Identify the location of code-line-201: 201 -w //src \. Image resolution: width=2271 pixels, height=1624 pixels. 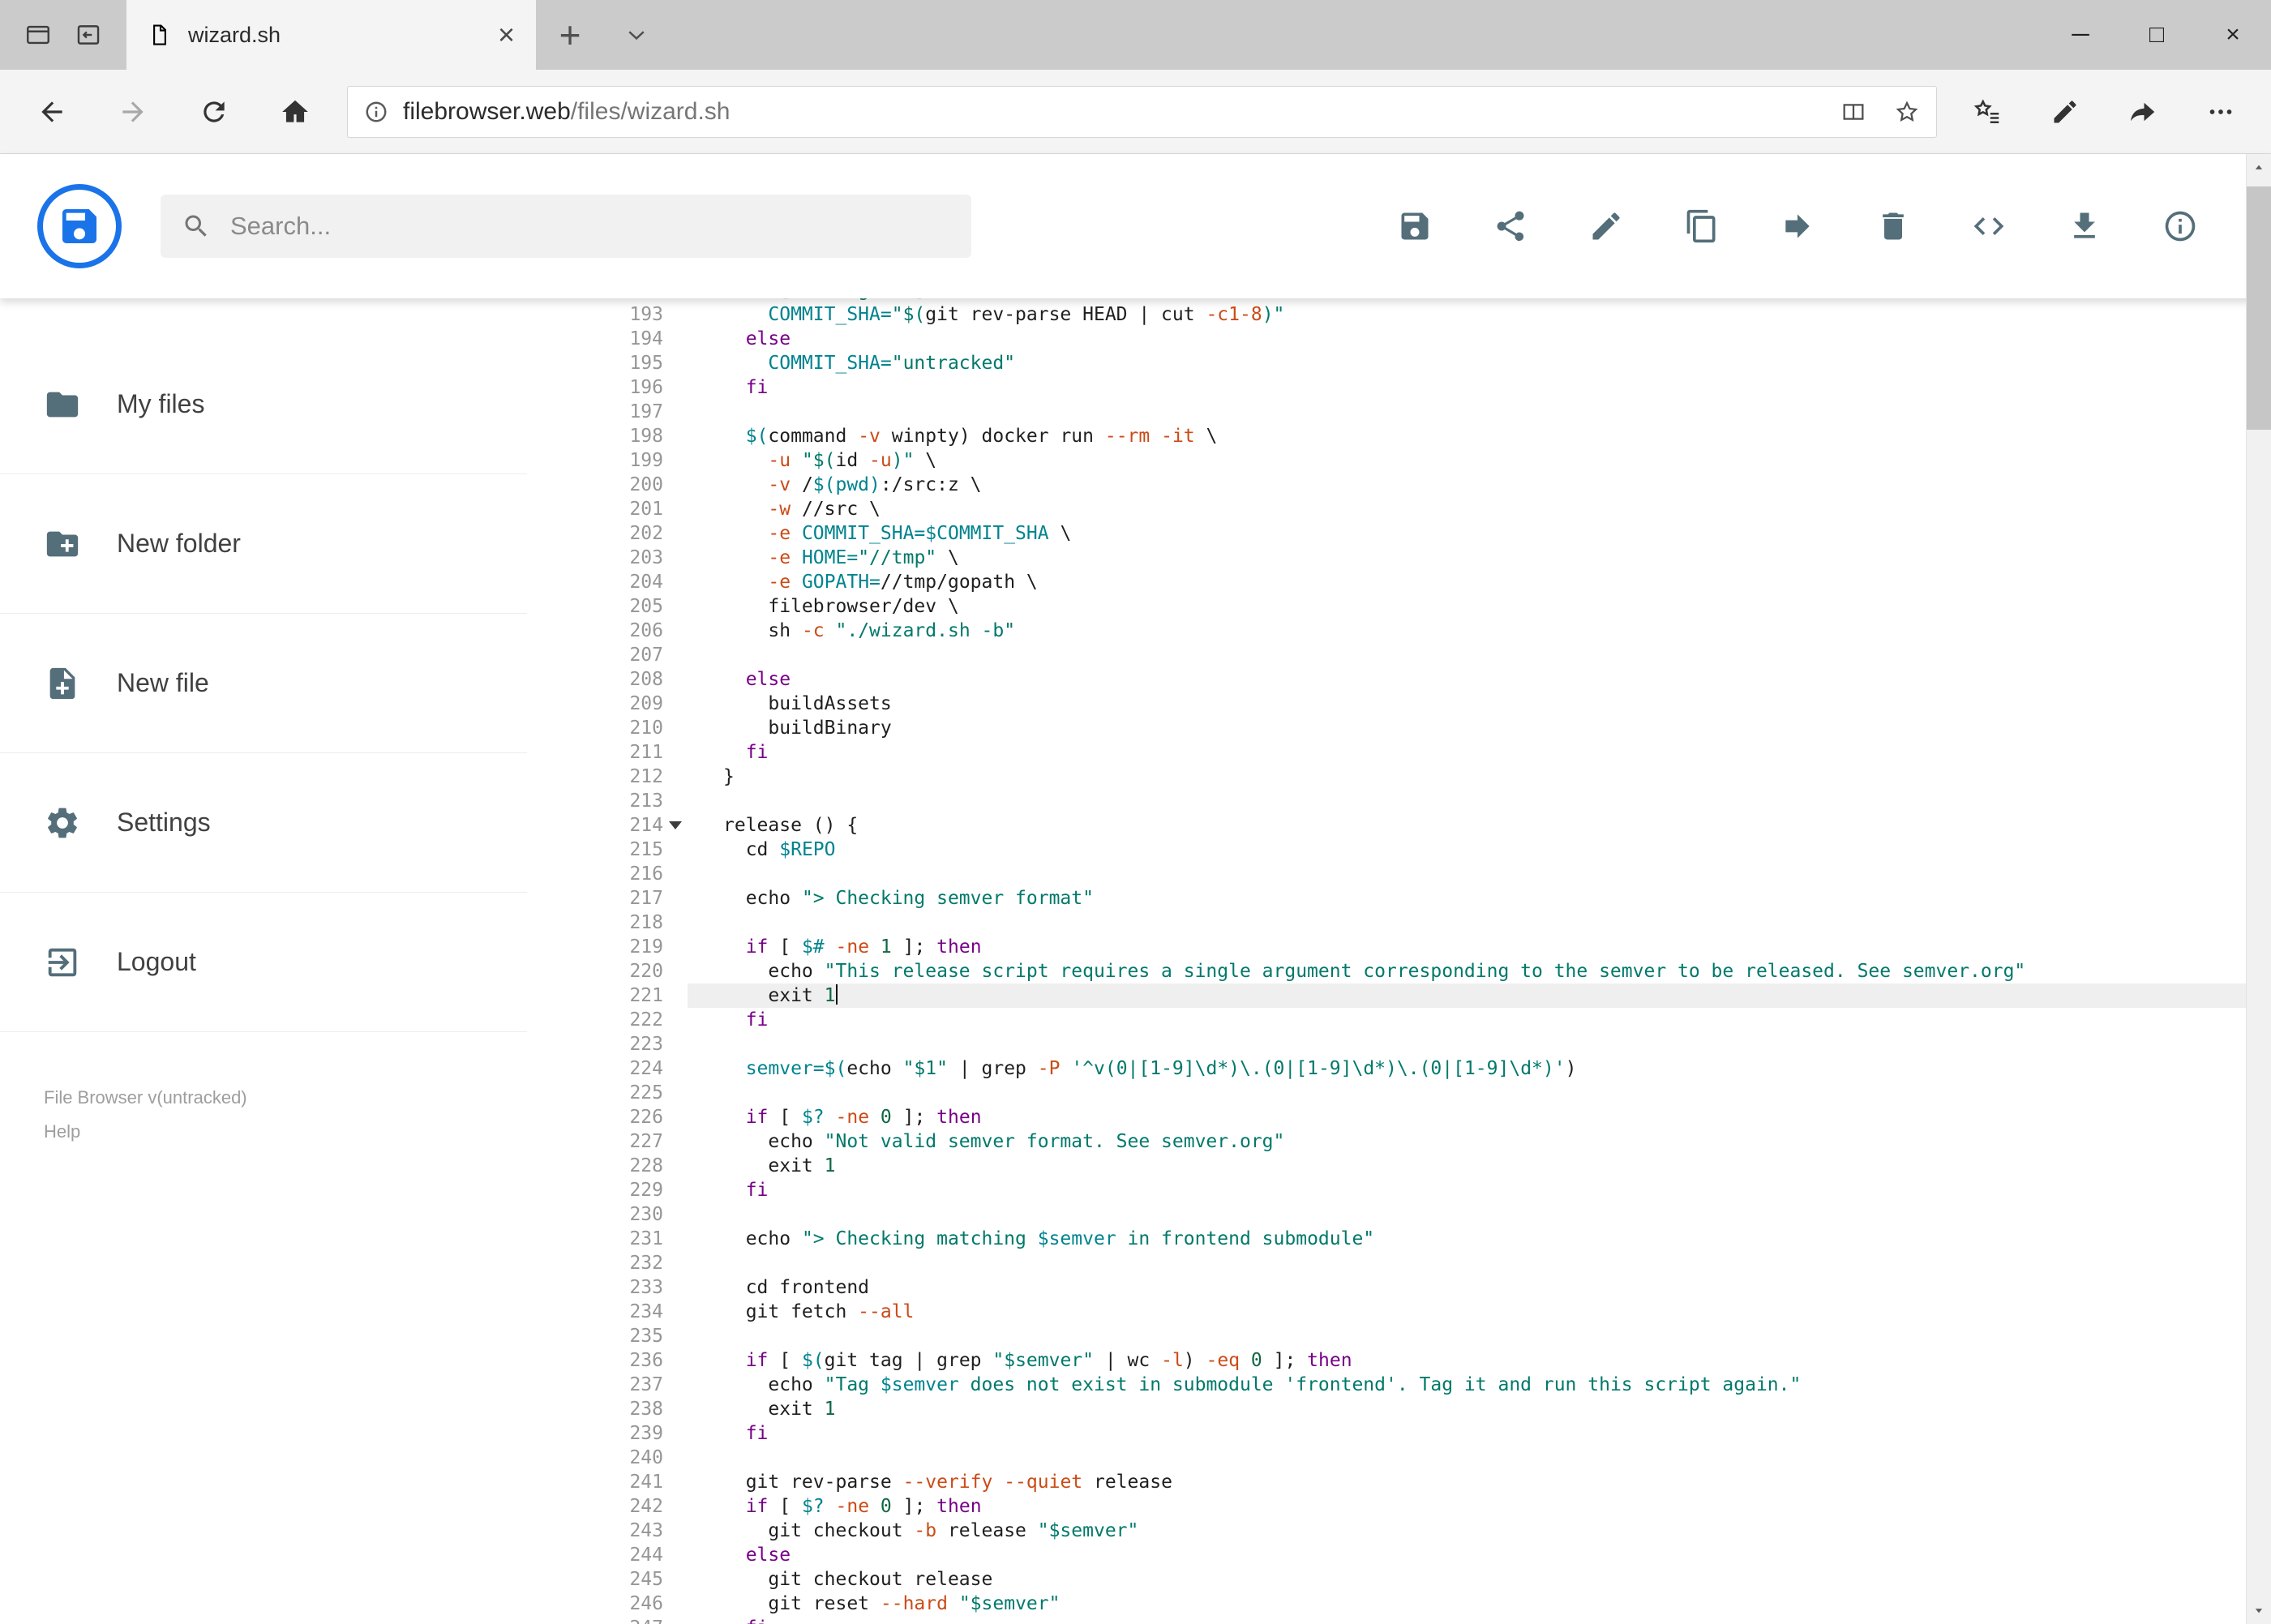
(1399, 509).